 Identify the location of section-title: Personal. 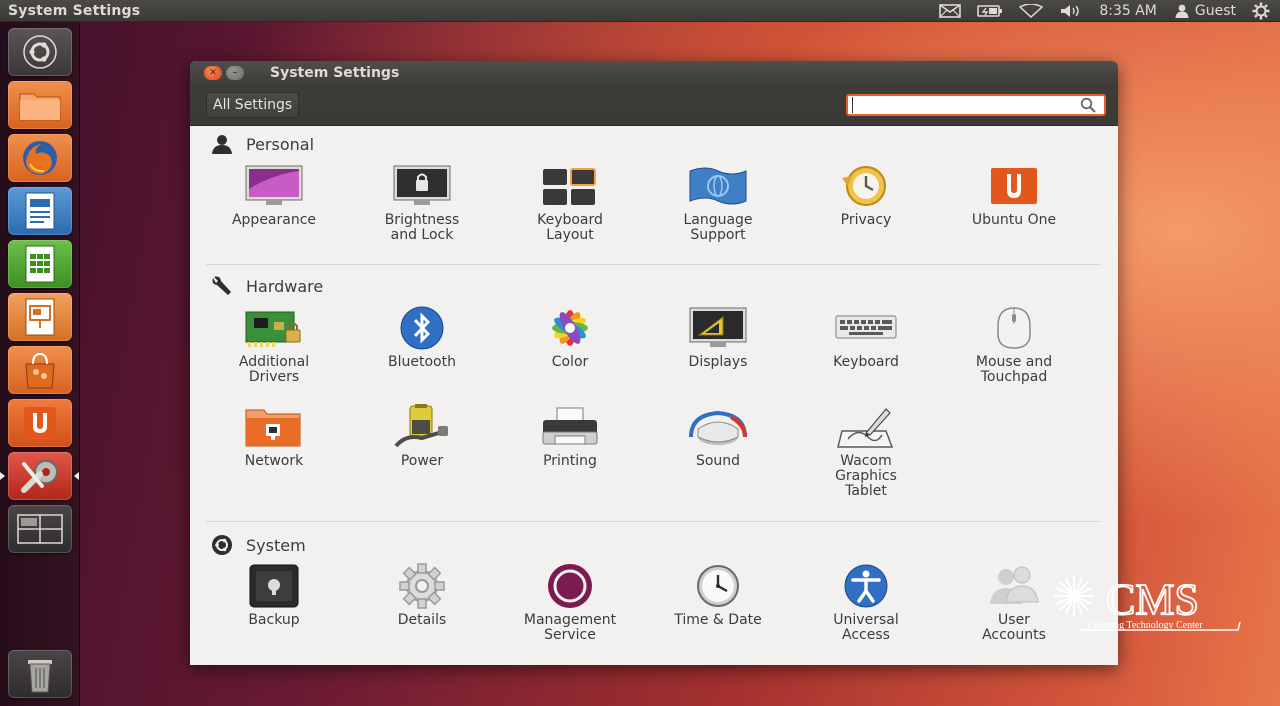
(280, 144).